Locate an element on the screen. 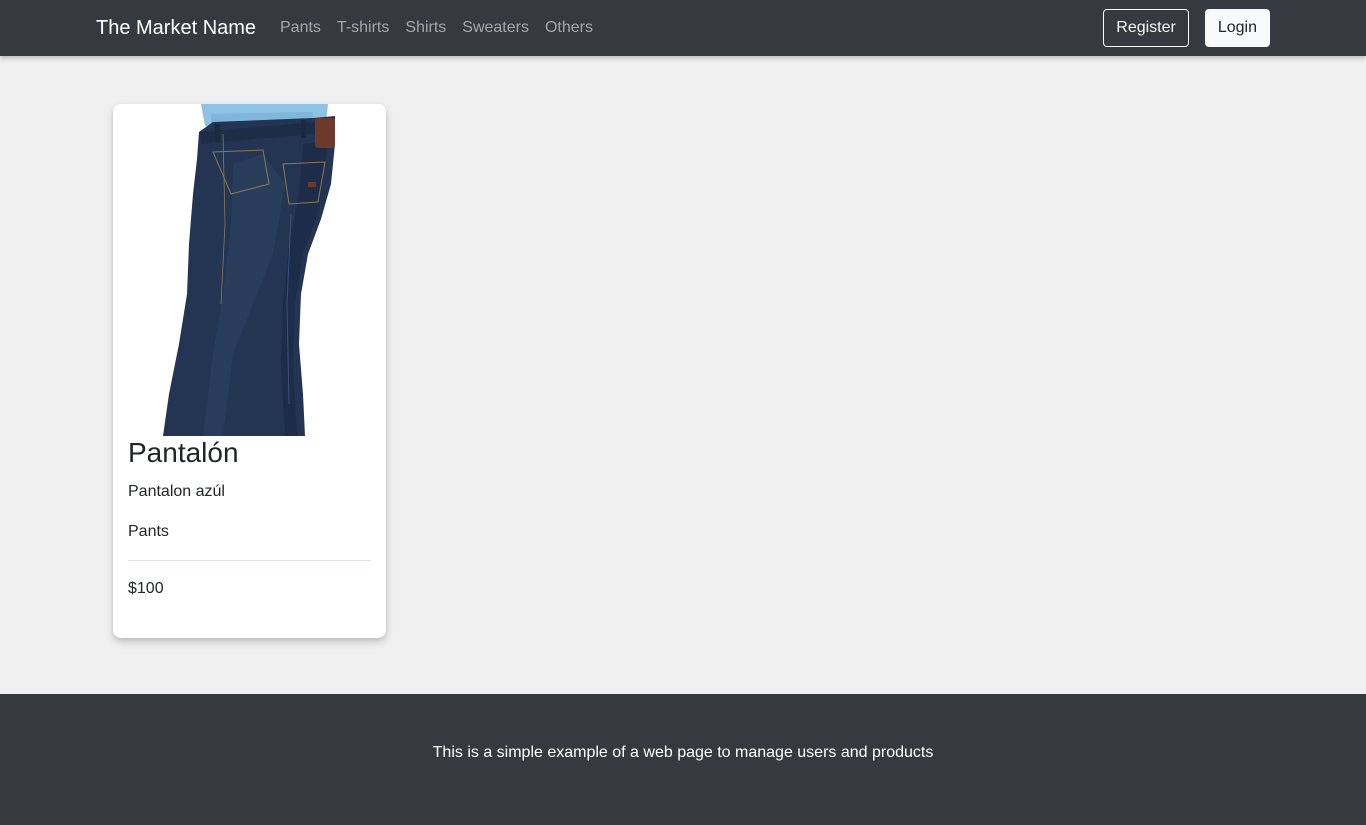  nav-link-tshirts: T-shirts is located at coordinates (363, 28).